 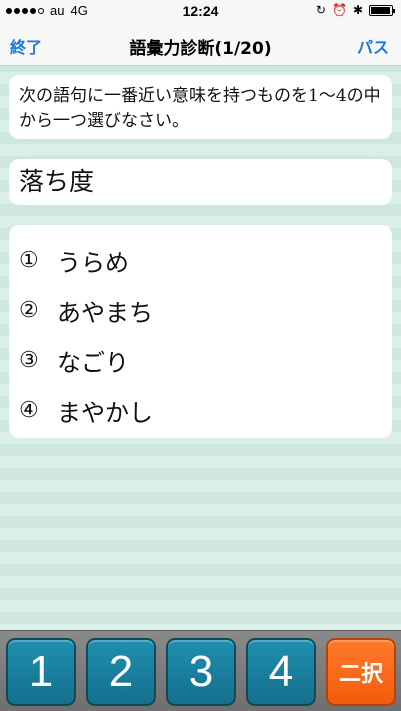 What do you see at coordinates (200, 360) in the screenshot?
I see `choice-3: ③ なごり` at bounding box center [200, 360].